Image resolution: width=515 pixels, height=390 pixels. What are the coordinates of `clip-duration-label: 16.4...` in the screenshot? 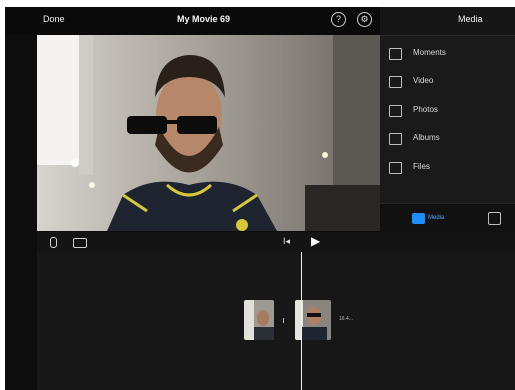 It's located at (346, 319).